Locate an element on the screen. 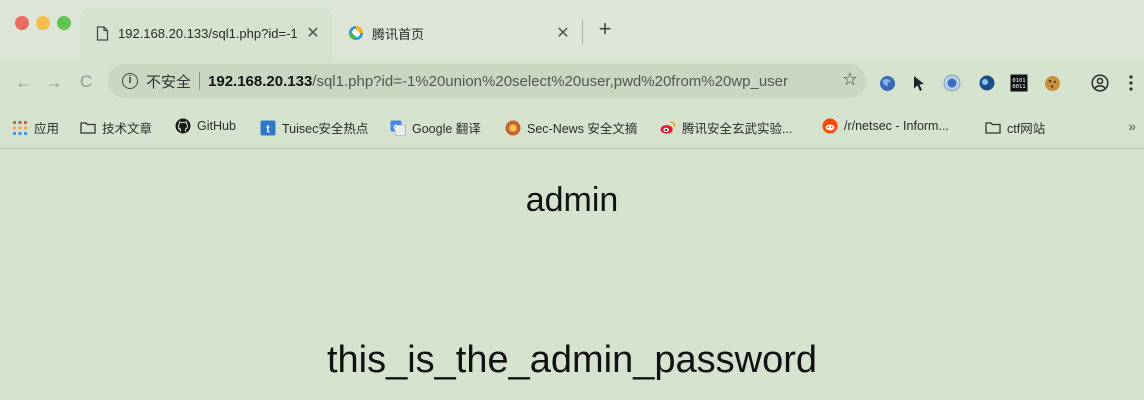 The height and width of the screenshot is (400, 1144). new-tab-button: + is located at coordinates (605, 29).